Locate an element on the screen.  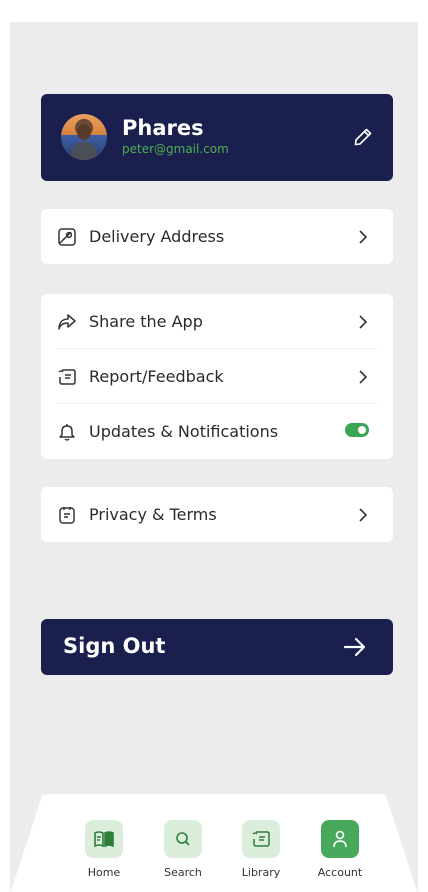
nav-label: Library is located at coordinates (261, 872).